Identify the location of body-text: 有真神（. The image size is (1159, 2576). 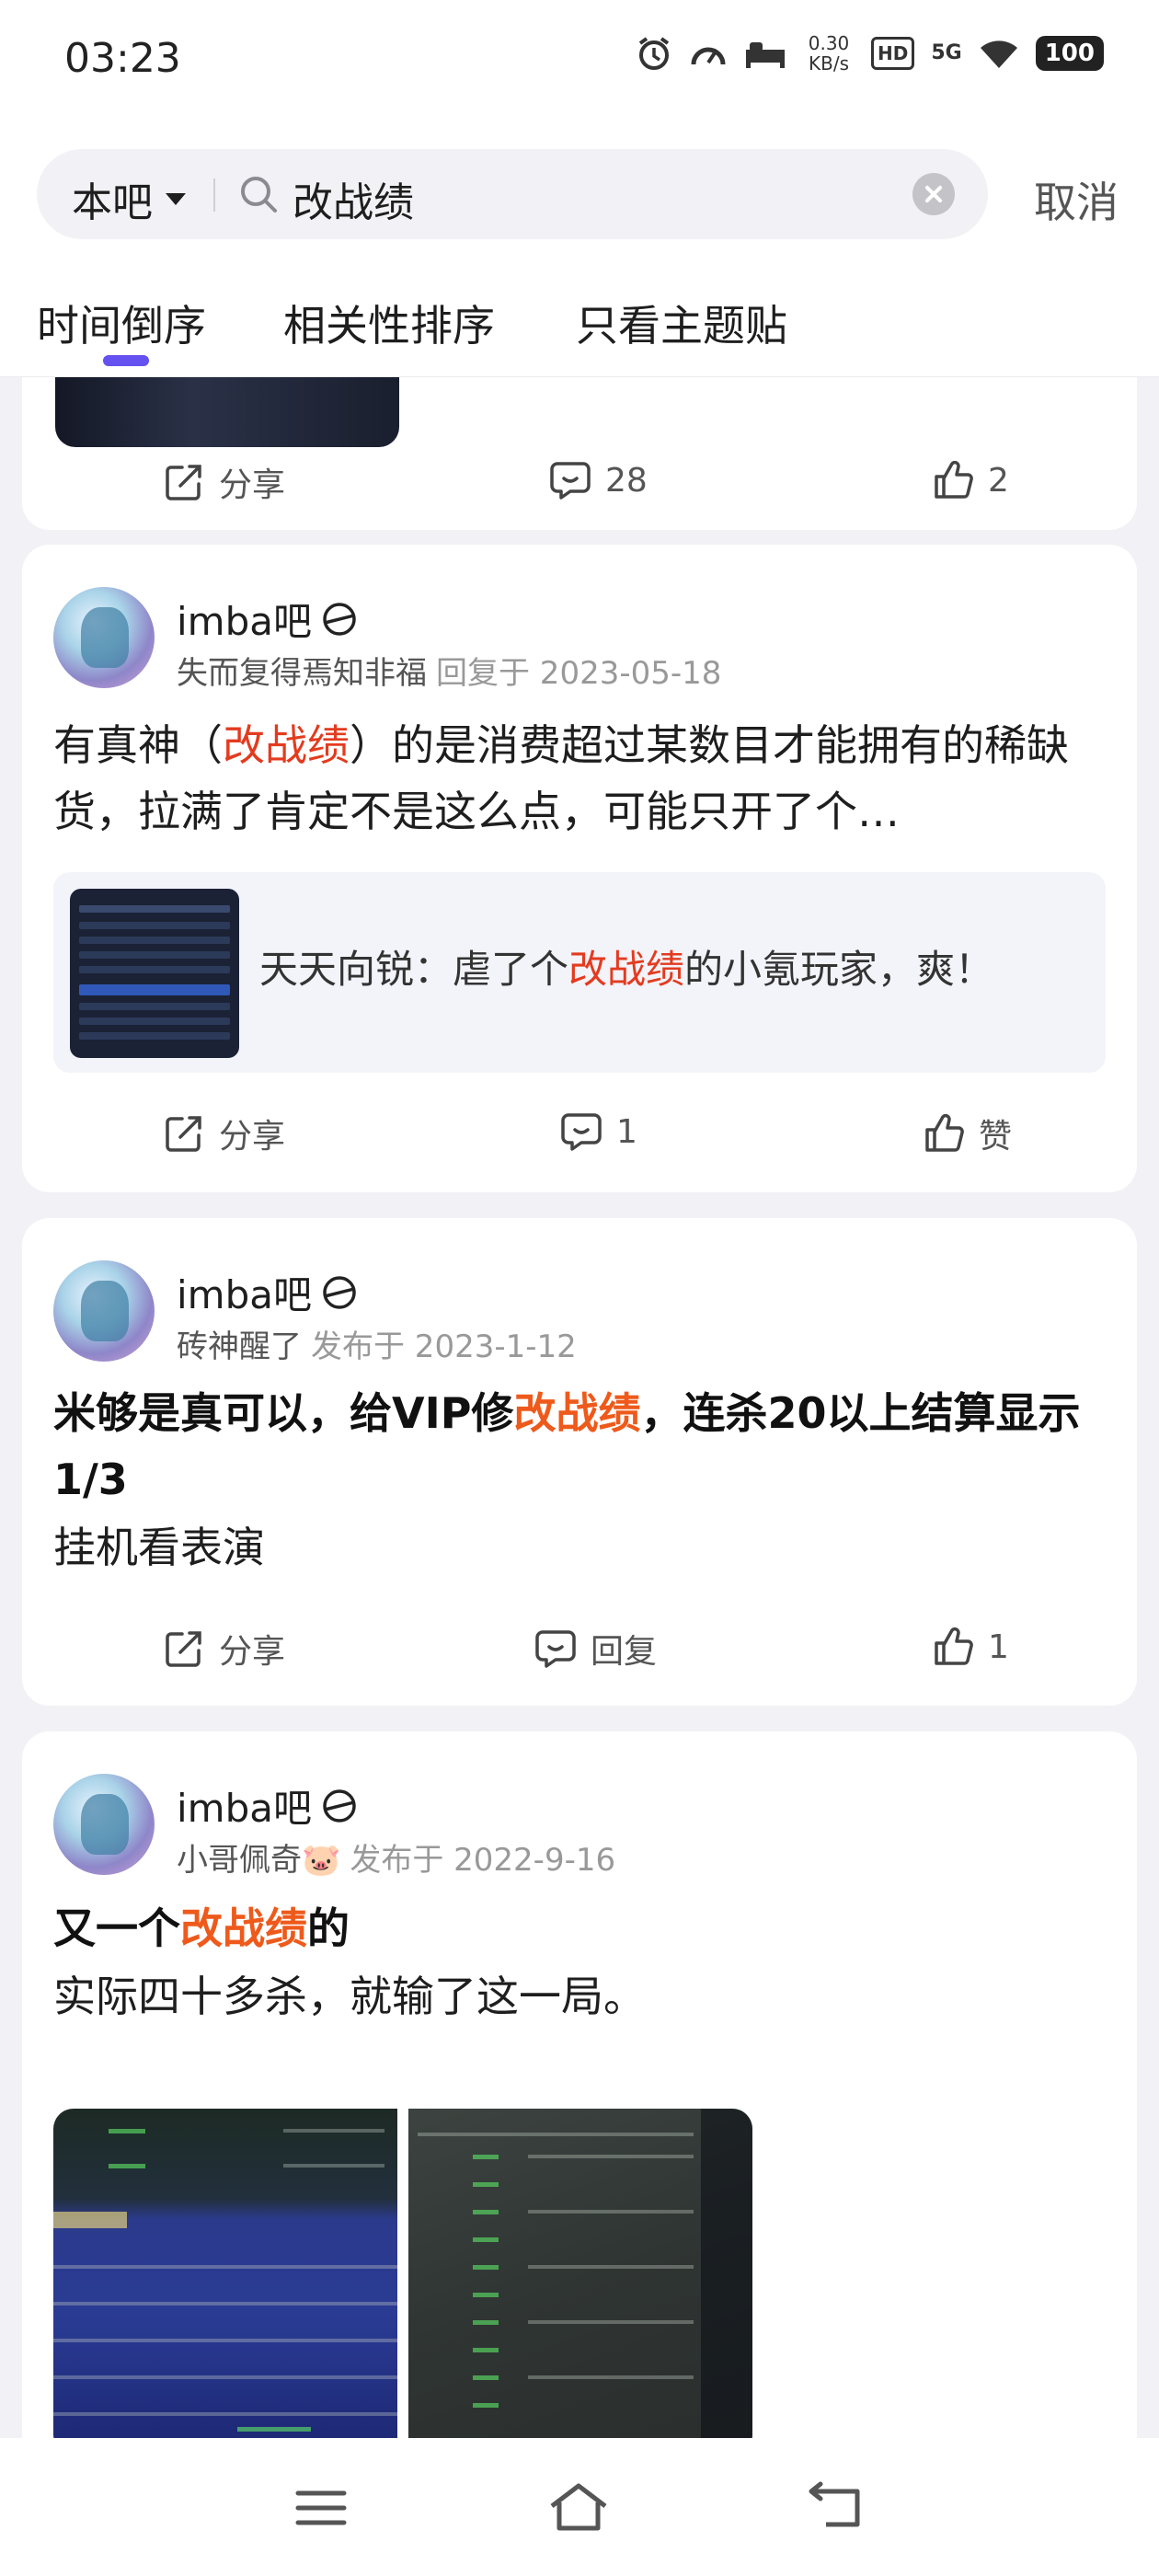
(138, 745).